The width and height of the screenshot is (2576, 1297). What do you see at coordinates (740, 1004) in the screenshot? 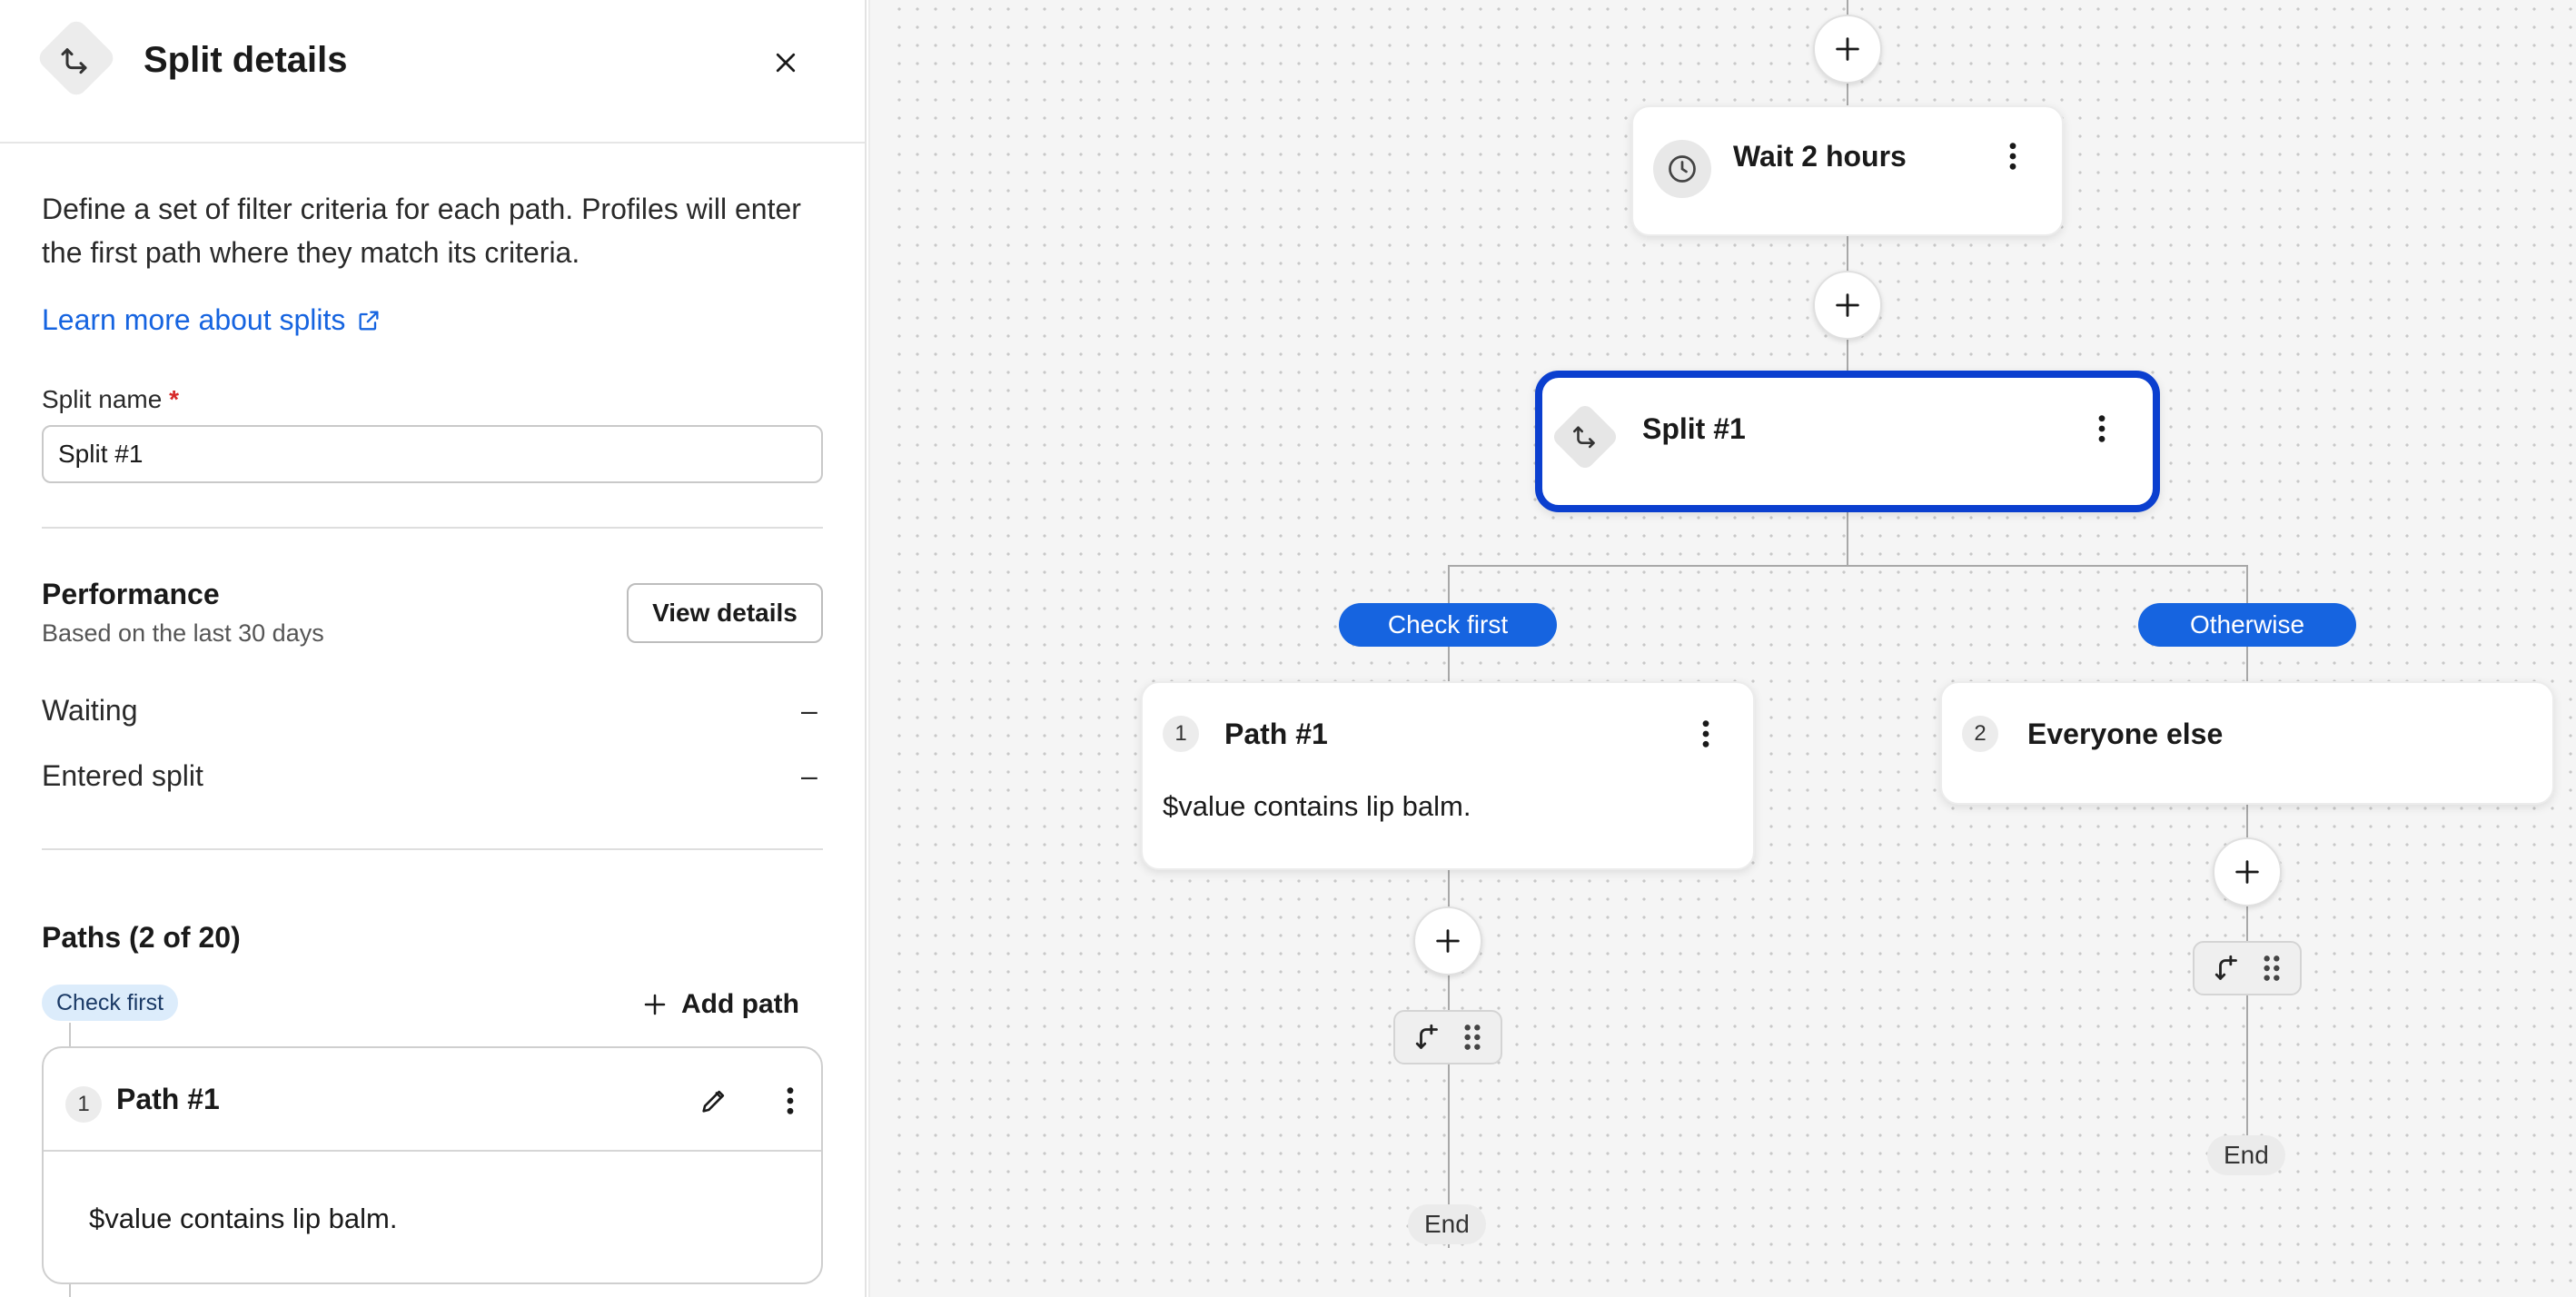
I see `add-path-label: Add path` at bounding box center [740, 1004].